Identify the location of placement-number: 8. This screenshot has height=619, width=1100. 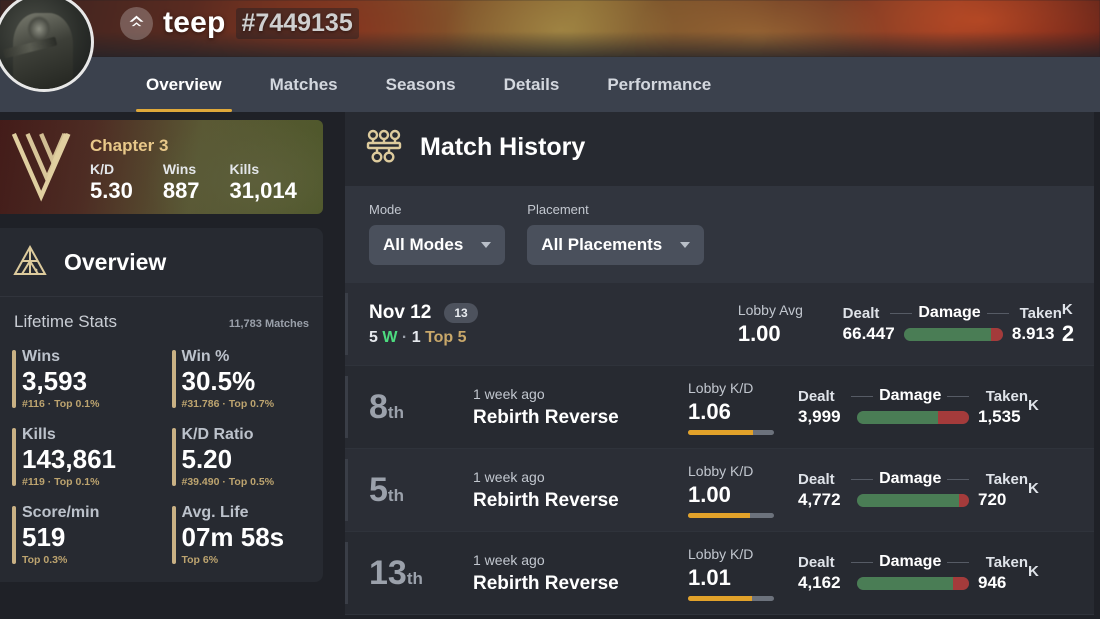
(378, 407).